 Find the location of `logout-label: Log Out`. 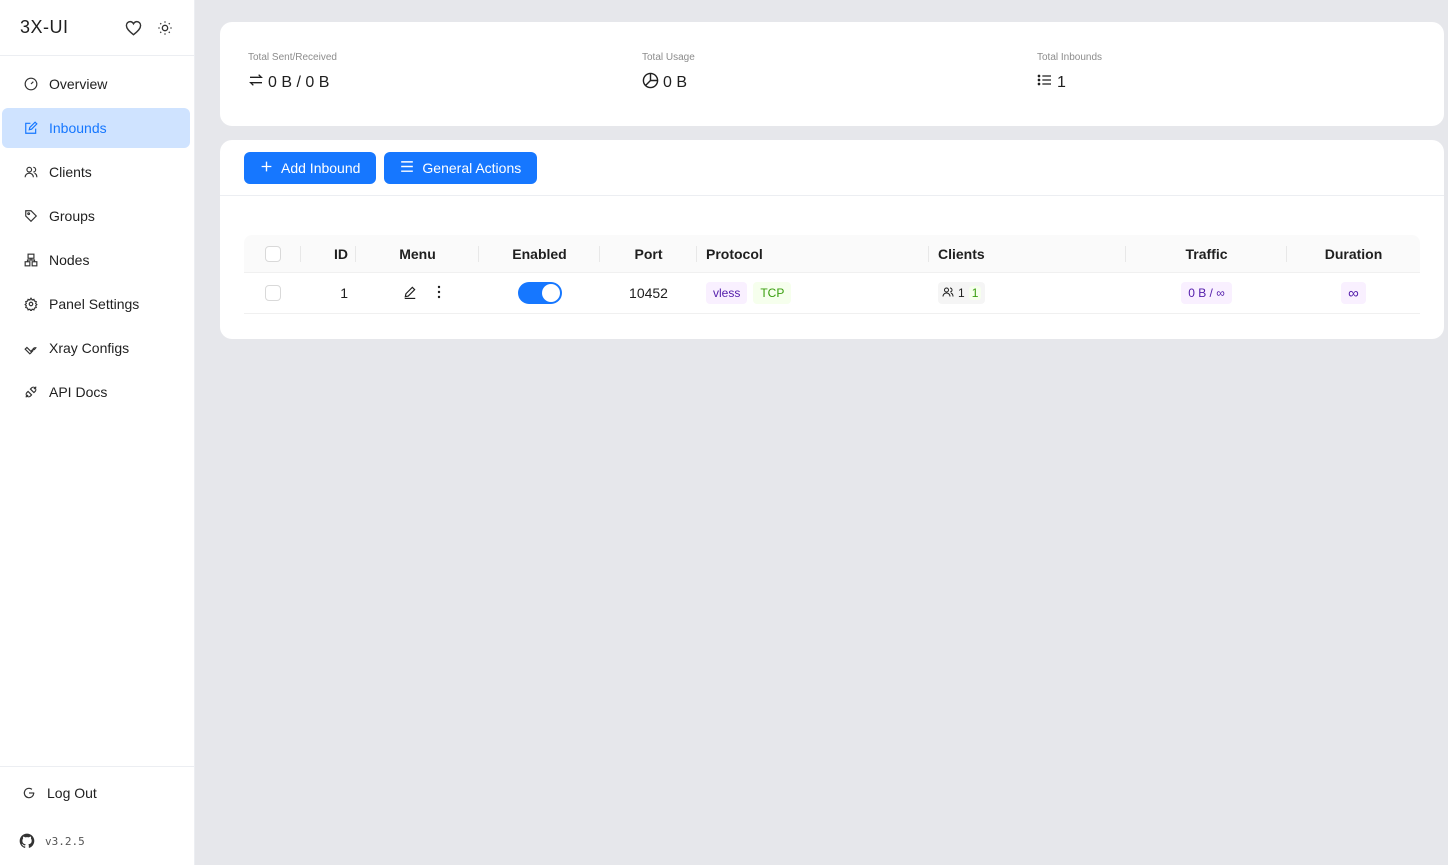

logout-label: Log Out is located at coordinates (72, 793).